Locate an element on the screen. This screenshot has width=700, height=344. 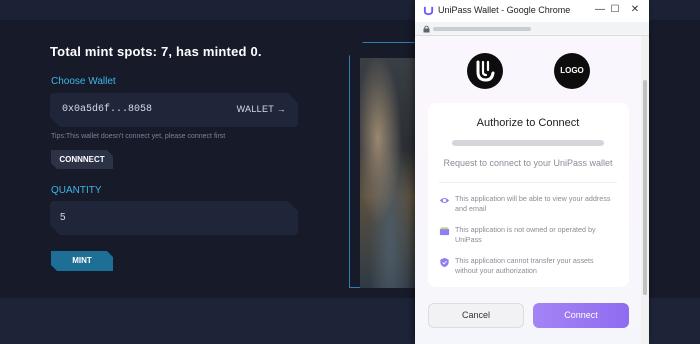
url-text-blurred is located at coordinates (482, 29).